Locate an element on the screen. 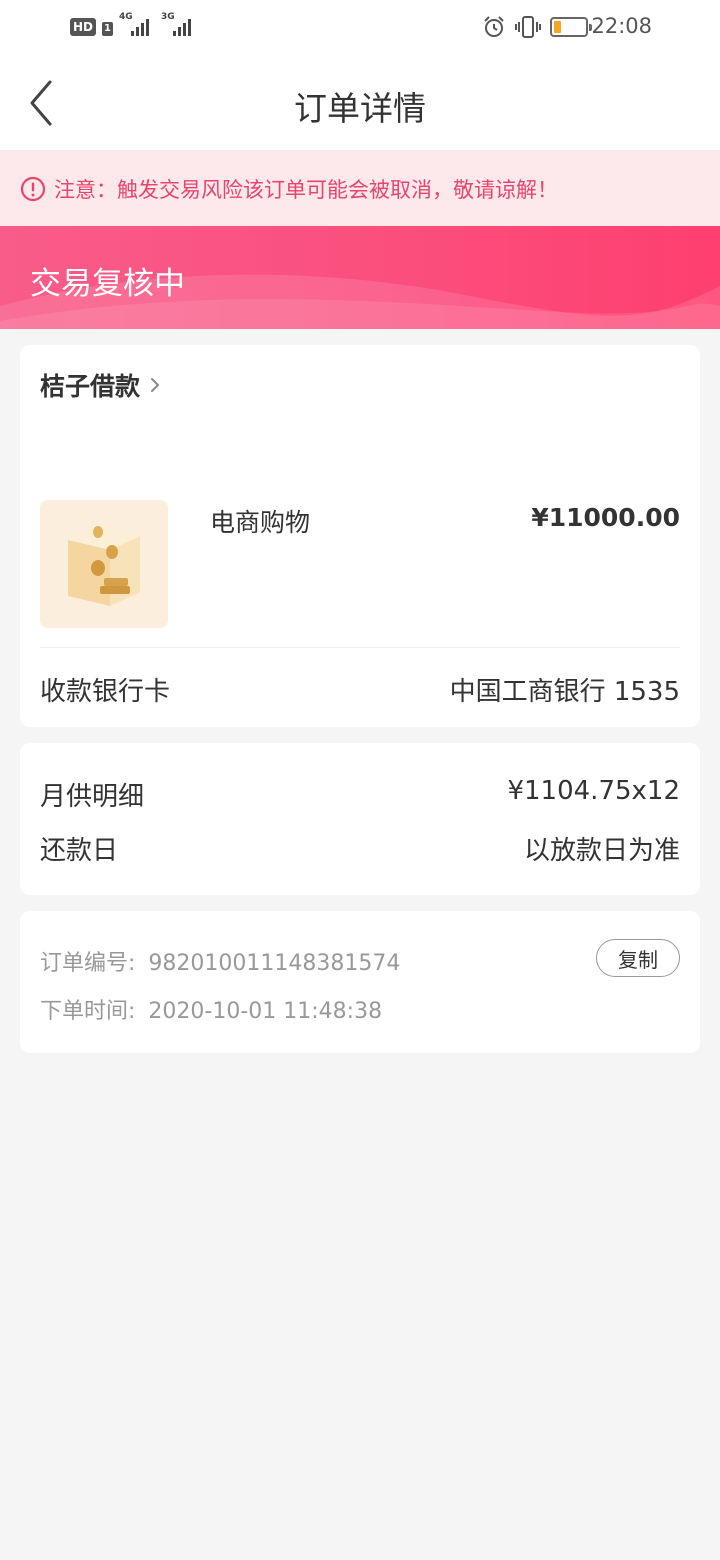  due-date-value: 以放款日为准 is located at coordinates (601, 851).